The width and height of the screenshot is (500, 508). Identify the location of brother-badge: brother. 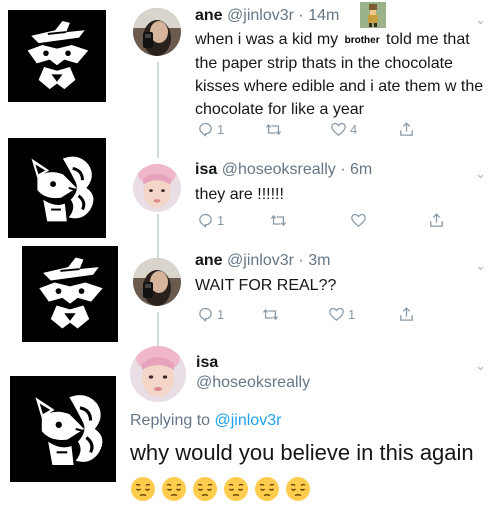
(362, 40).